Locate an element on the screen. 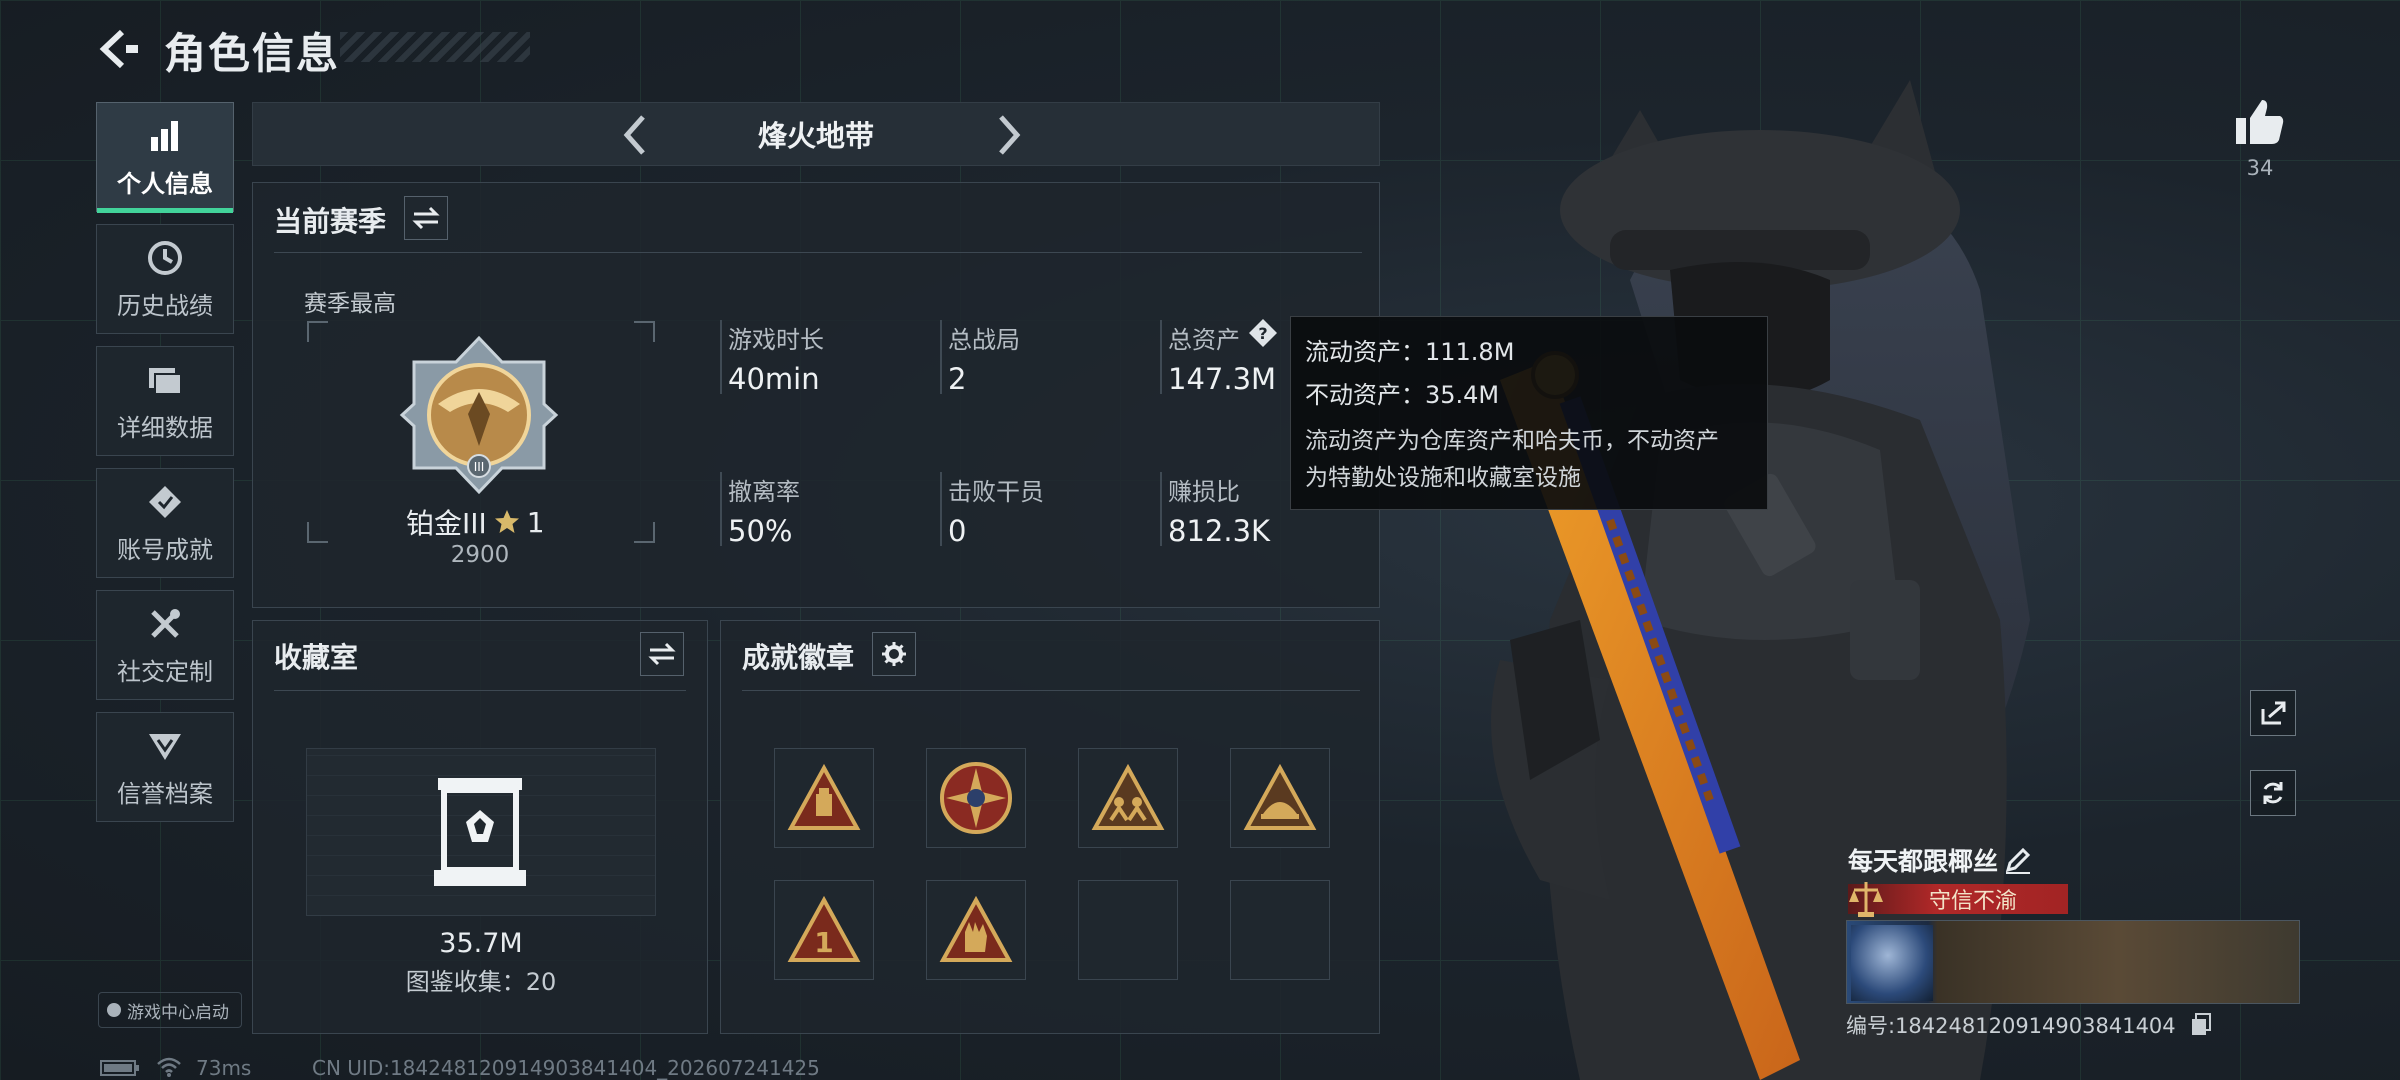  first-place-badge-icon: 1 is located at coordinates (824, 929).